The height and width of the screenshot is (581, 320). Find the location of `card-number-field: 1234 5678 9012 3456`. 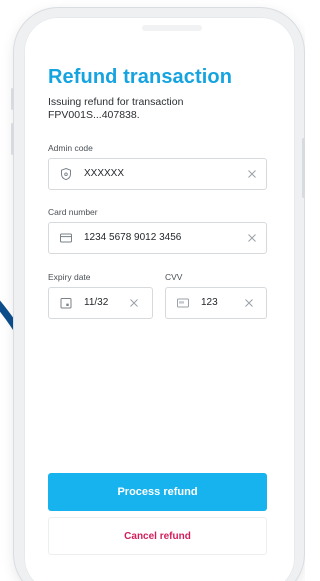

card-number-field: 1234 5678 9012 3456 is located at coordinates (157, 238).